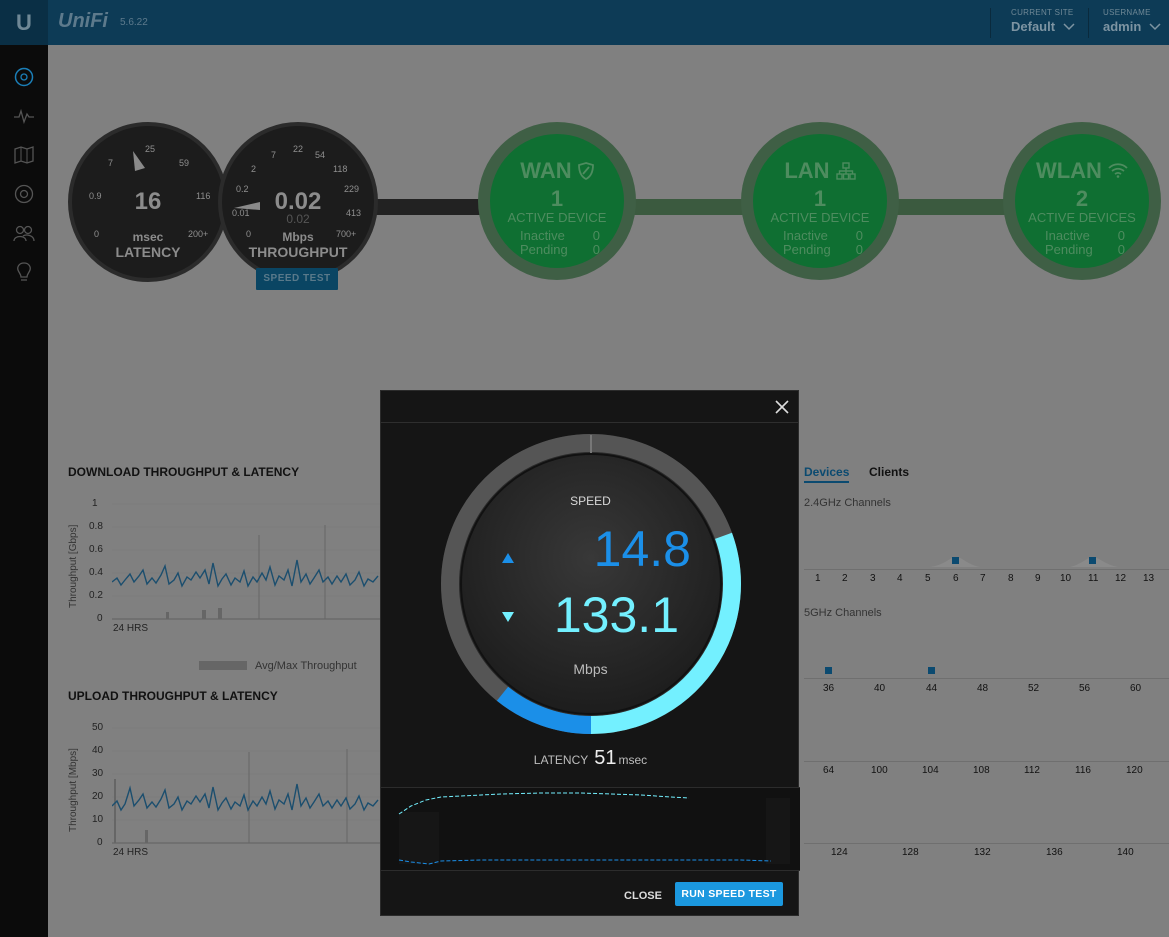 The image size is (1169, 937). Describe the element at coordinates (73, 790) in the screenshot. I see `upload-y-axis-title: Throughput [Mbps]` at that location.